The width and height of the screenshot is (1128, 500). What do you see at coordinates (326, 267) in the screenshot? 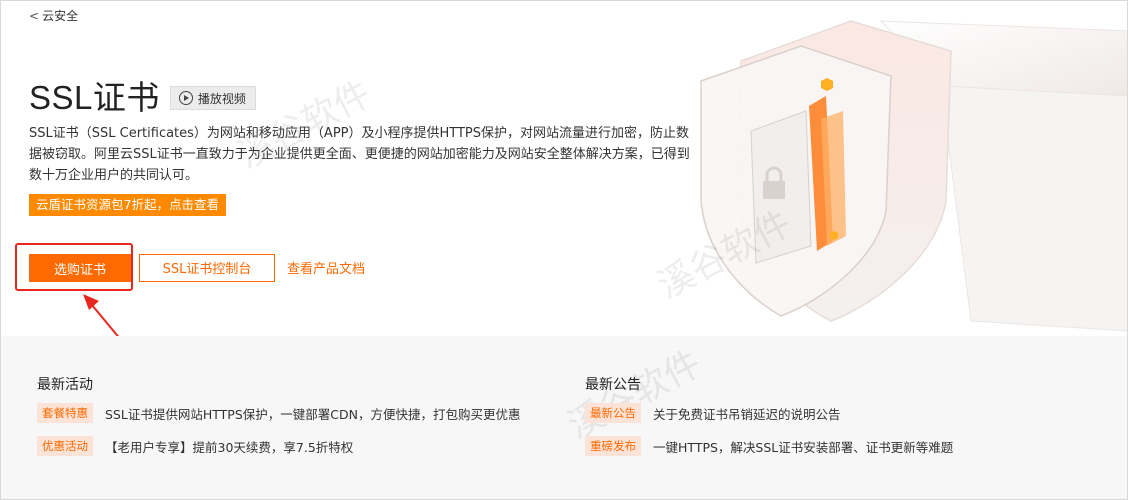
I see `product-docs-link: 查看产品文档` at bounding box center [326, 267].